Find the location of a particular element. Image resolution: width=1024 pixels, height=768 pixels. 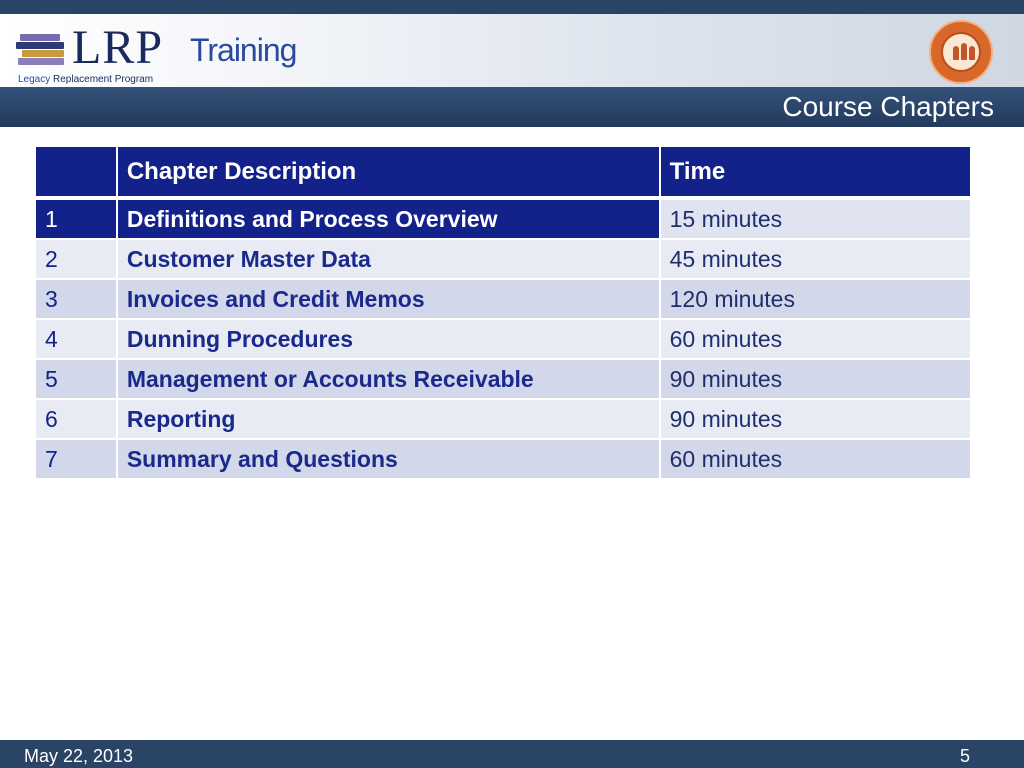

top-strip is located at coordinates (512, 7).